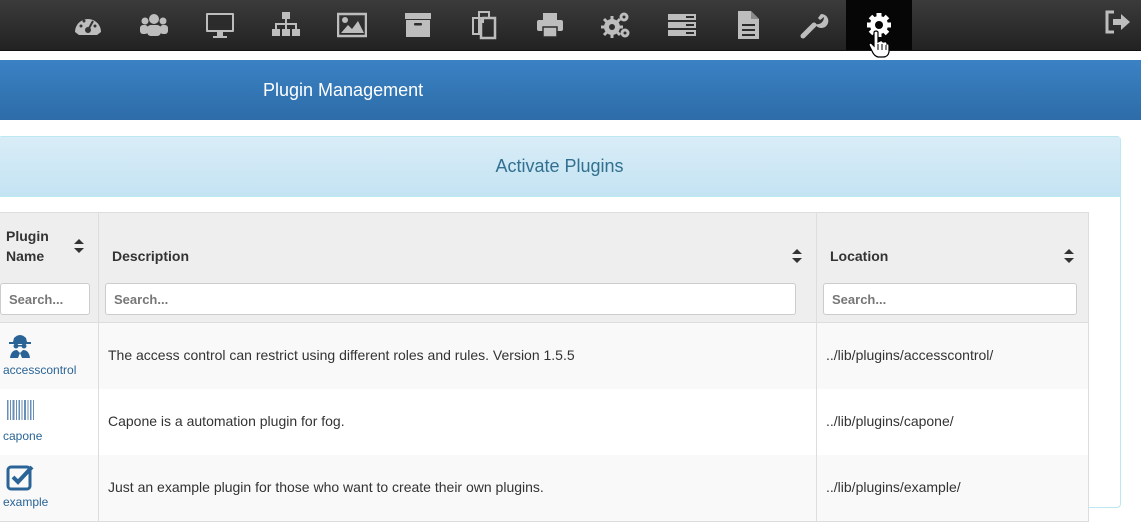  I want to click on plugin-description: Capone is a automation plugin for fog., so click(226, 421).